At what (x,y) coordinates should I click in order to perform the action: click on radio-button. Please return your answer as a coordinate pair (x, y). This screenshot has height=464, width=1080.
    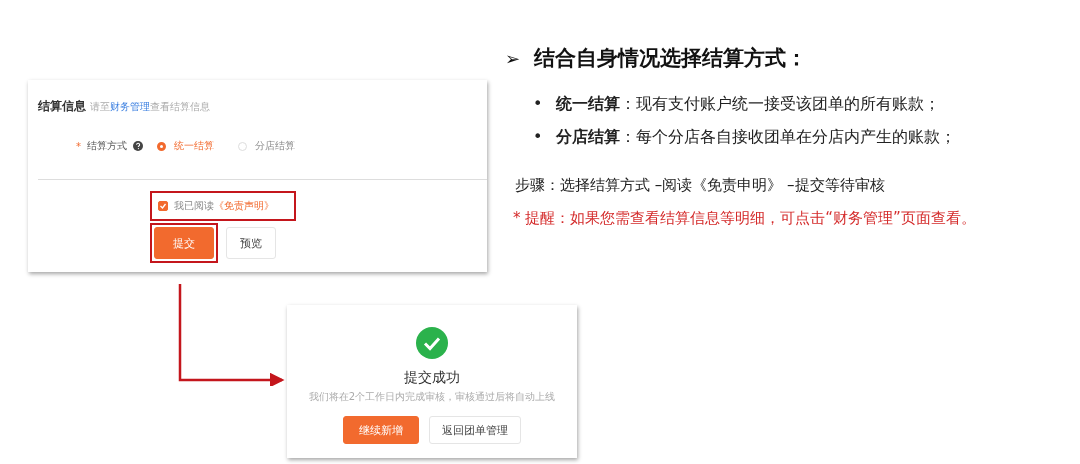
    Looking at the image, I should click on (161, 146).